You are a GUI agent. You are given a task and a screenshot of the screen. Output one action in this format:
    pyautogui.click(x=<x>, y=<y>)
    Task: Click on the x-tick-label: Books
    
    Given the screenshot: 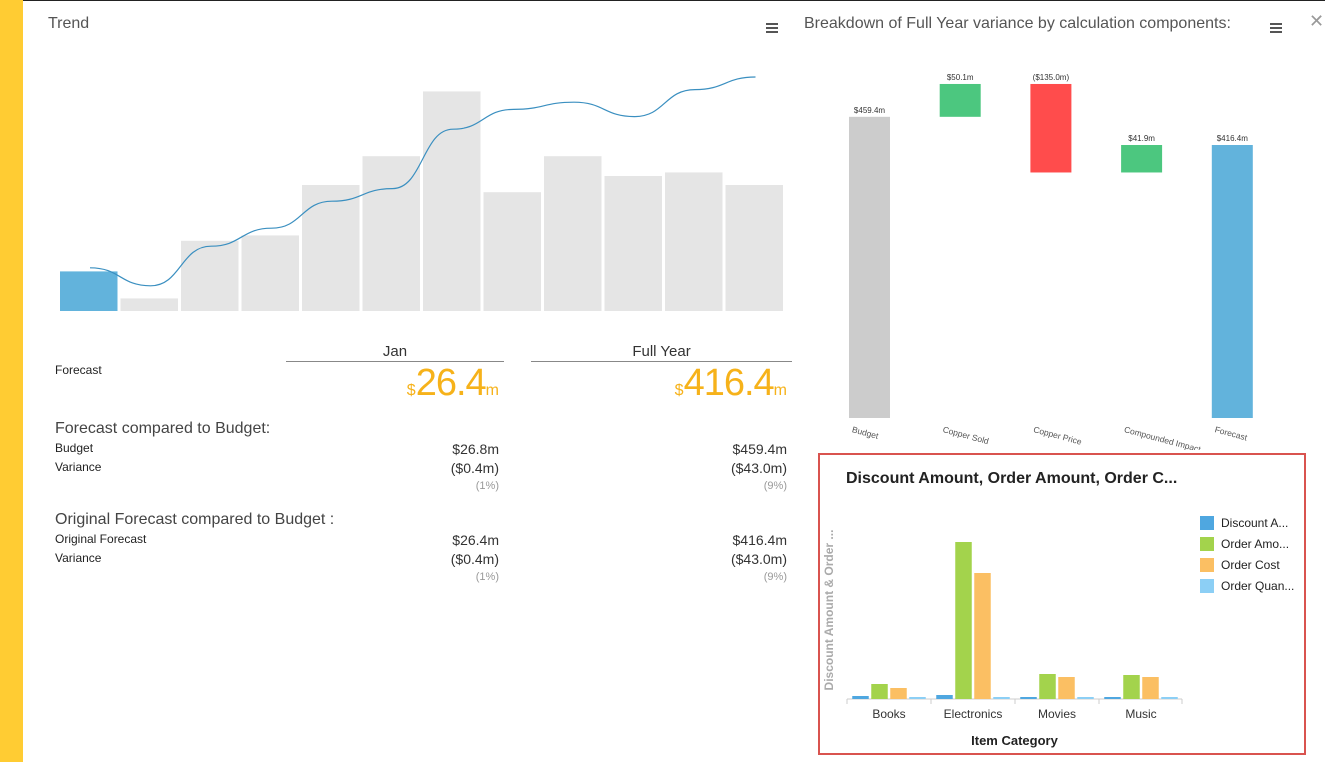 What is the action you would take?
    pyautogui.click(x=888, y=714)
    